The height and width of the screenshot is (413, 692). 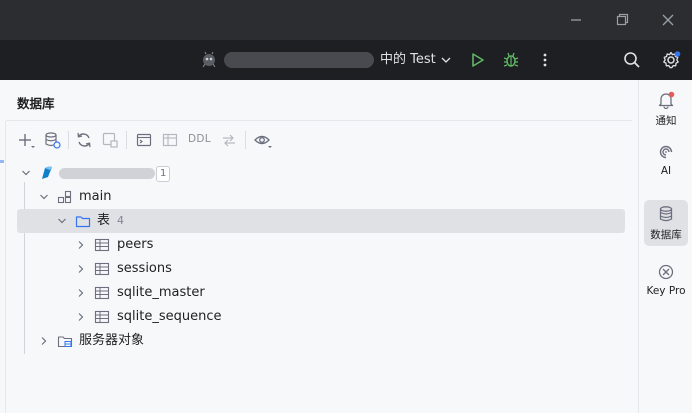 What do you see at coordinates (545, 60) in the screenshot?
I see `more-vertical-icon` at bounding box center [545, 60].